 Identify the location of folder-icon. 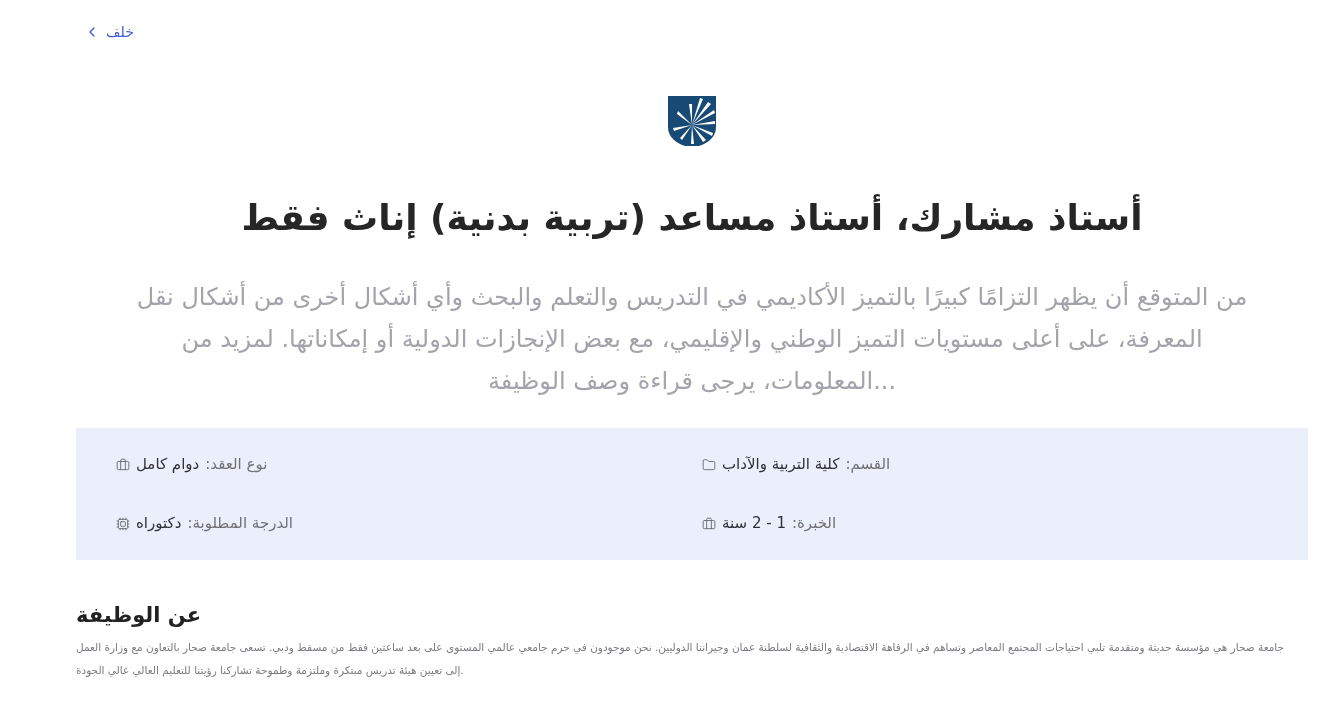
(709, 464).